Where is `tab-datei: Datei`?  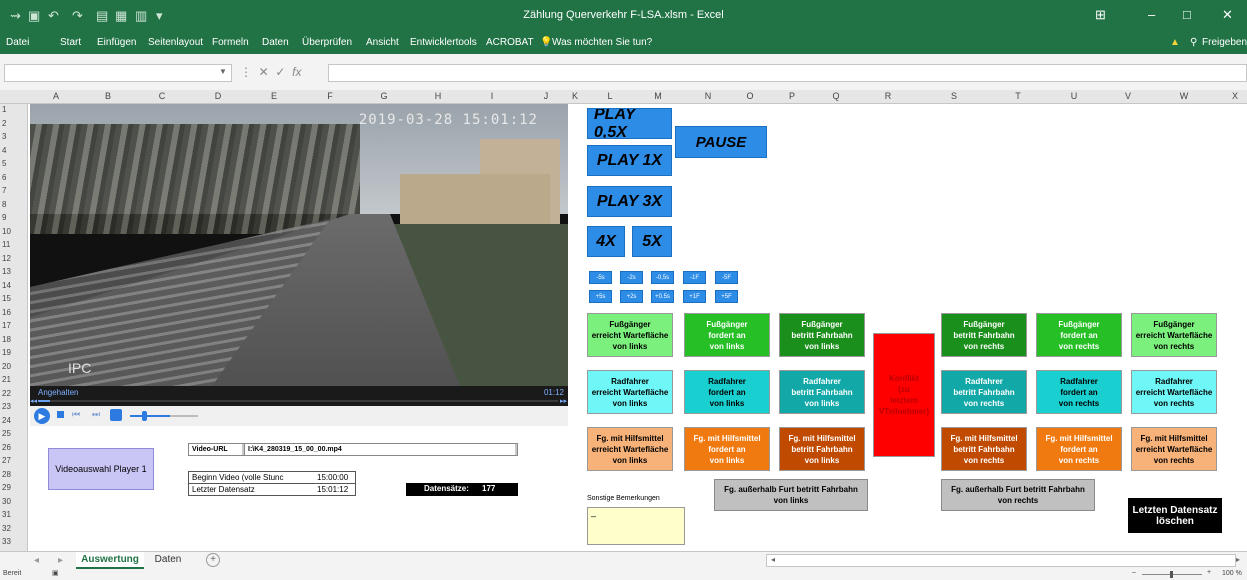
tab-datei: Datei is located at coordinates (17, 42).